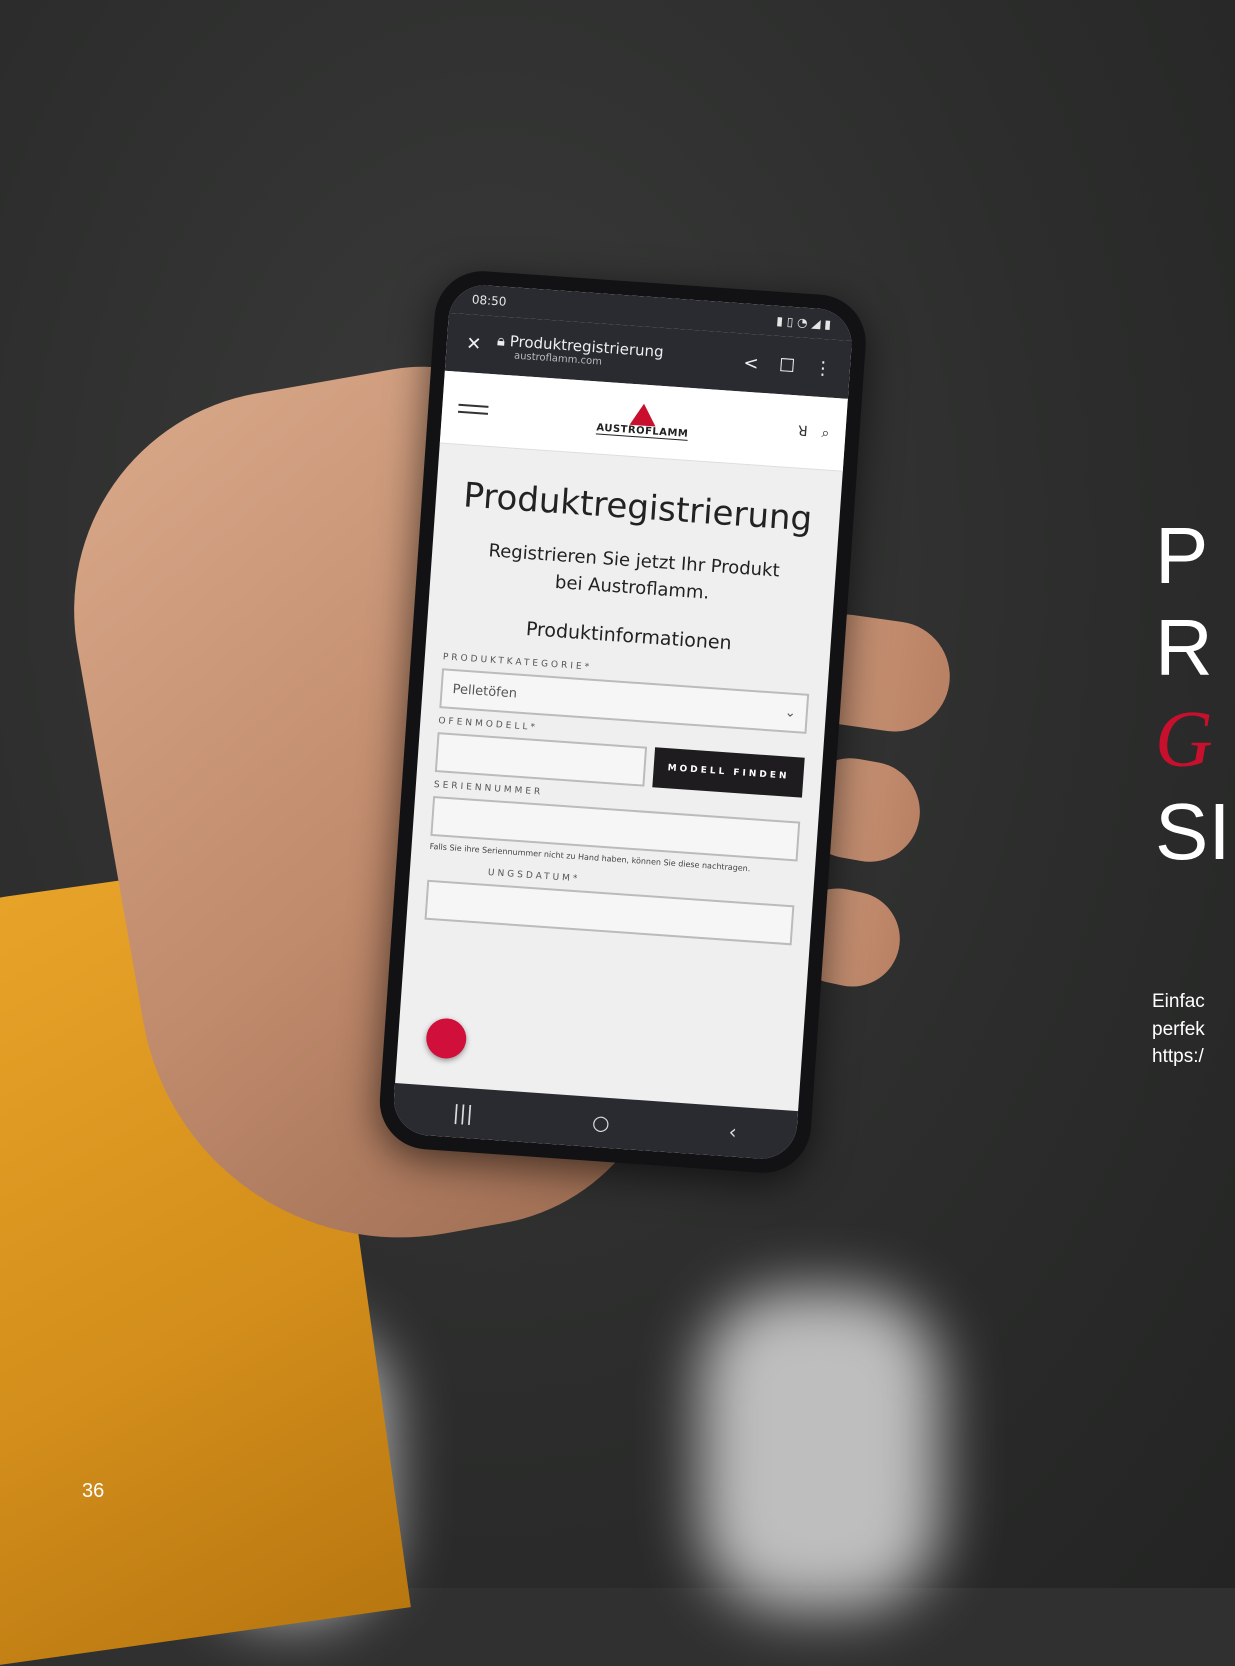 This screenshot has width=1235, height=1666. I want to click on body-text: Einfac perfek https:/, so click(1178, 1029).